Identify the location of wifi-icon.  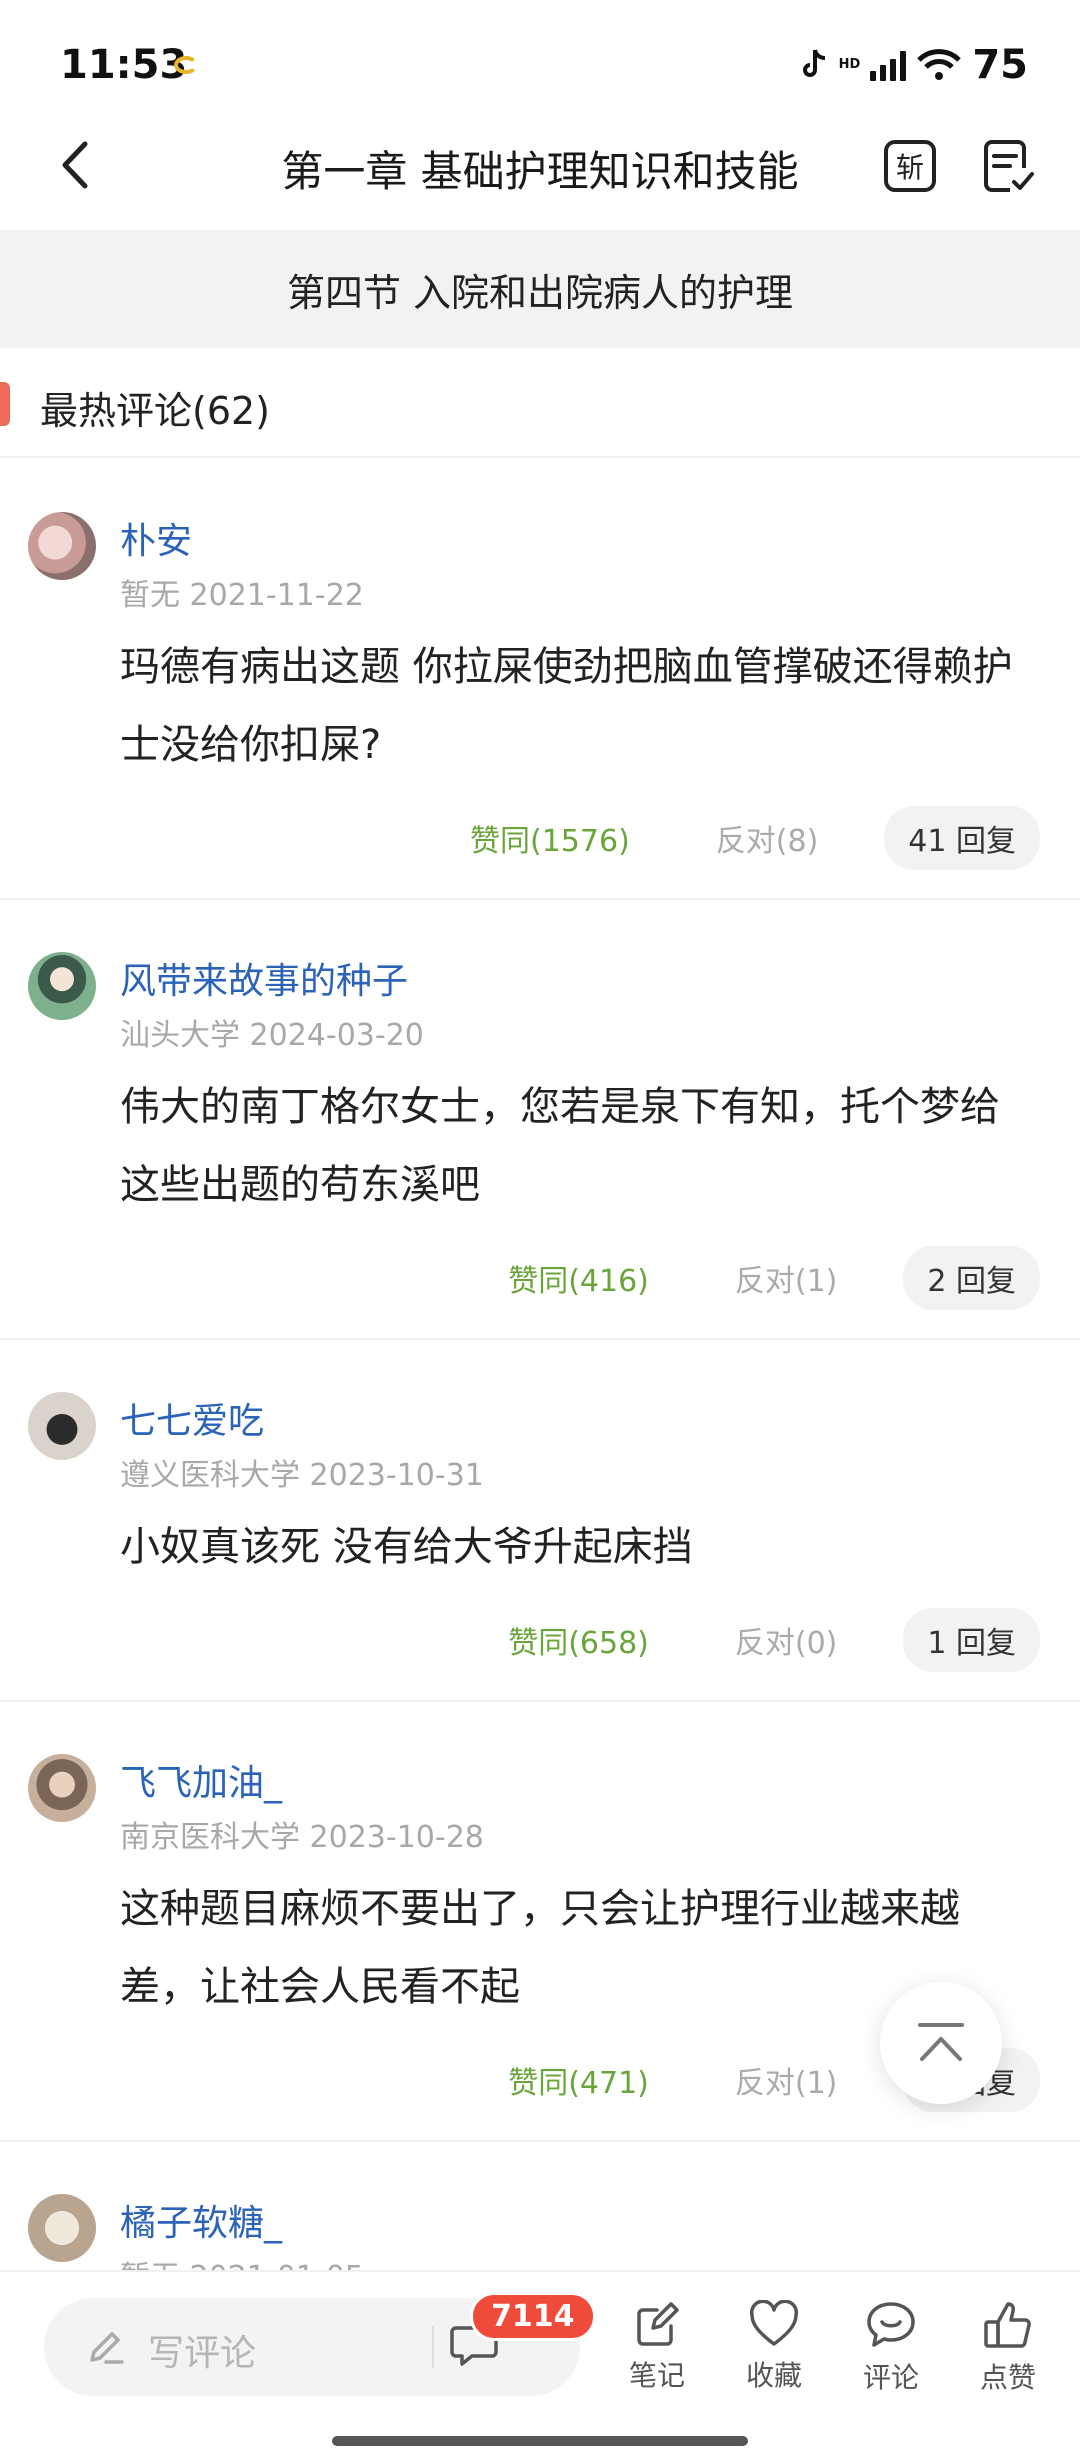
(939, 64).